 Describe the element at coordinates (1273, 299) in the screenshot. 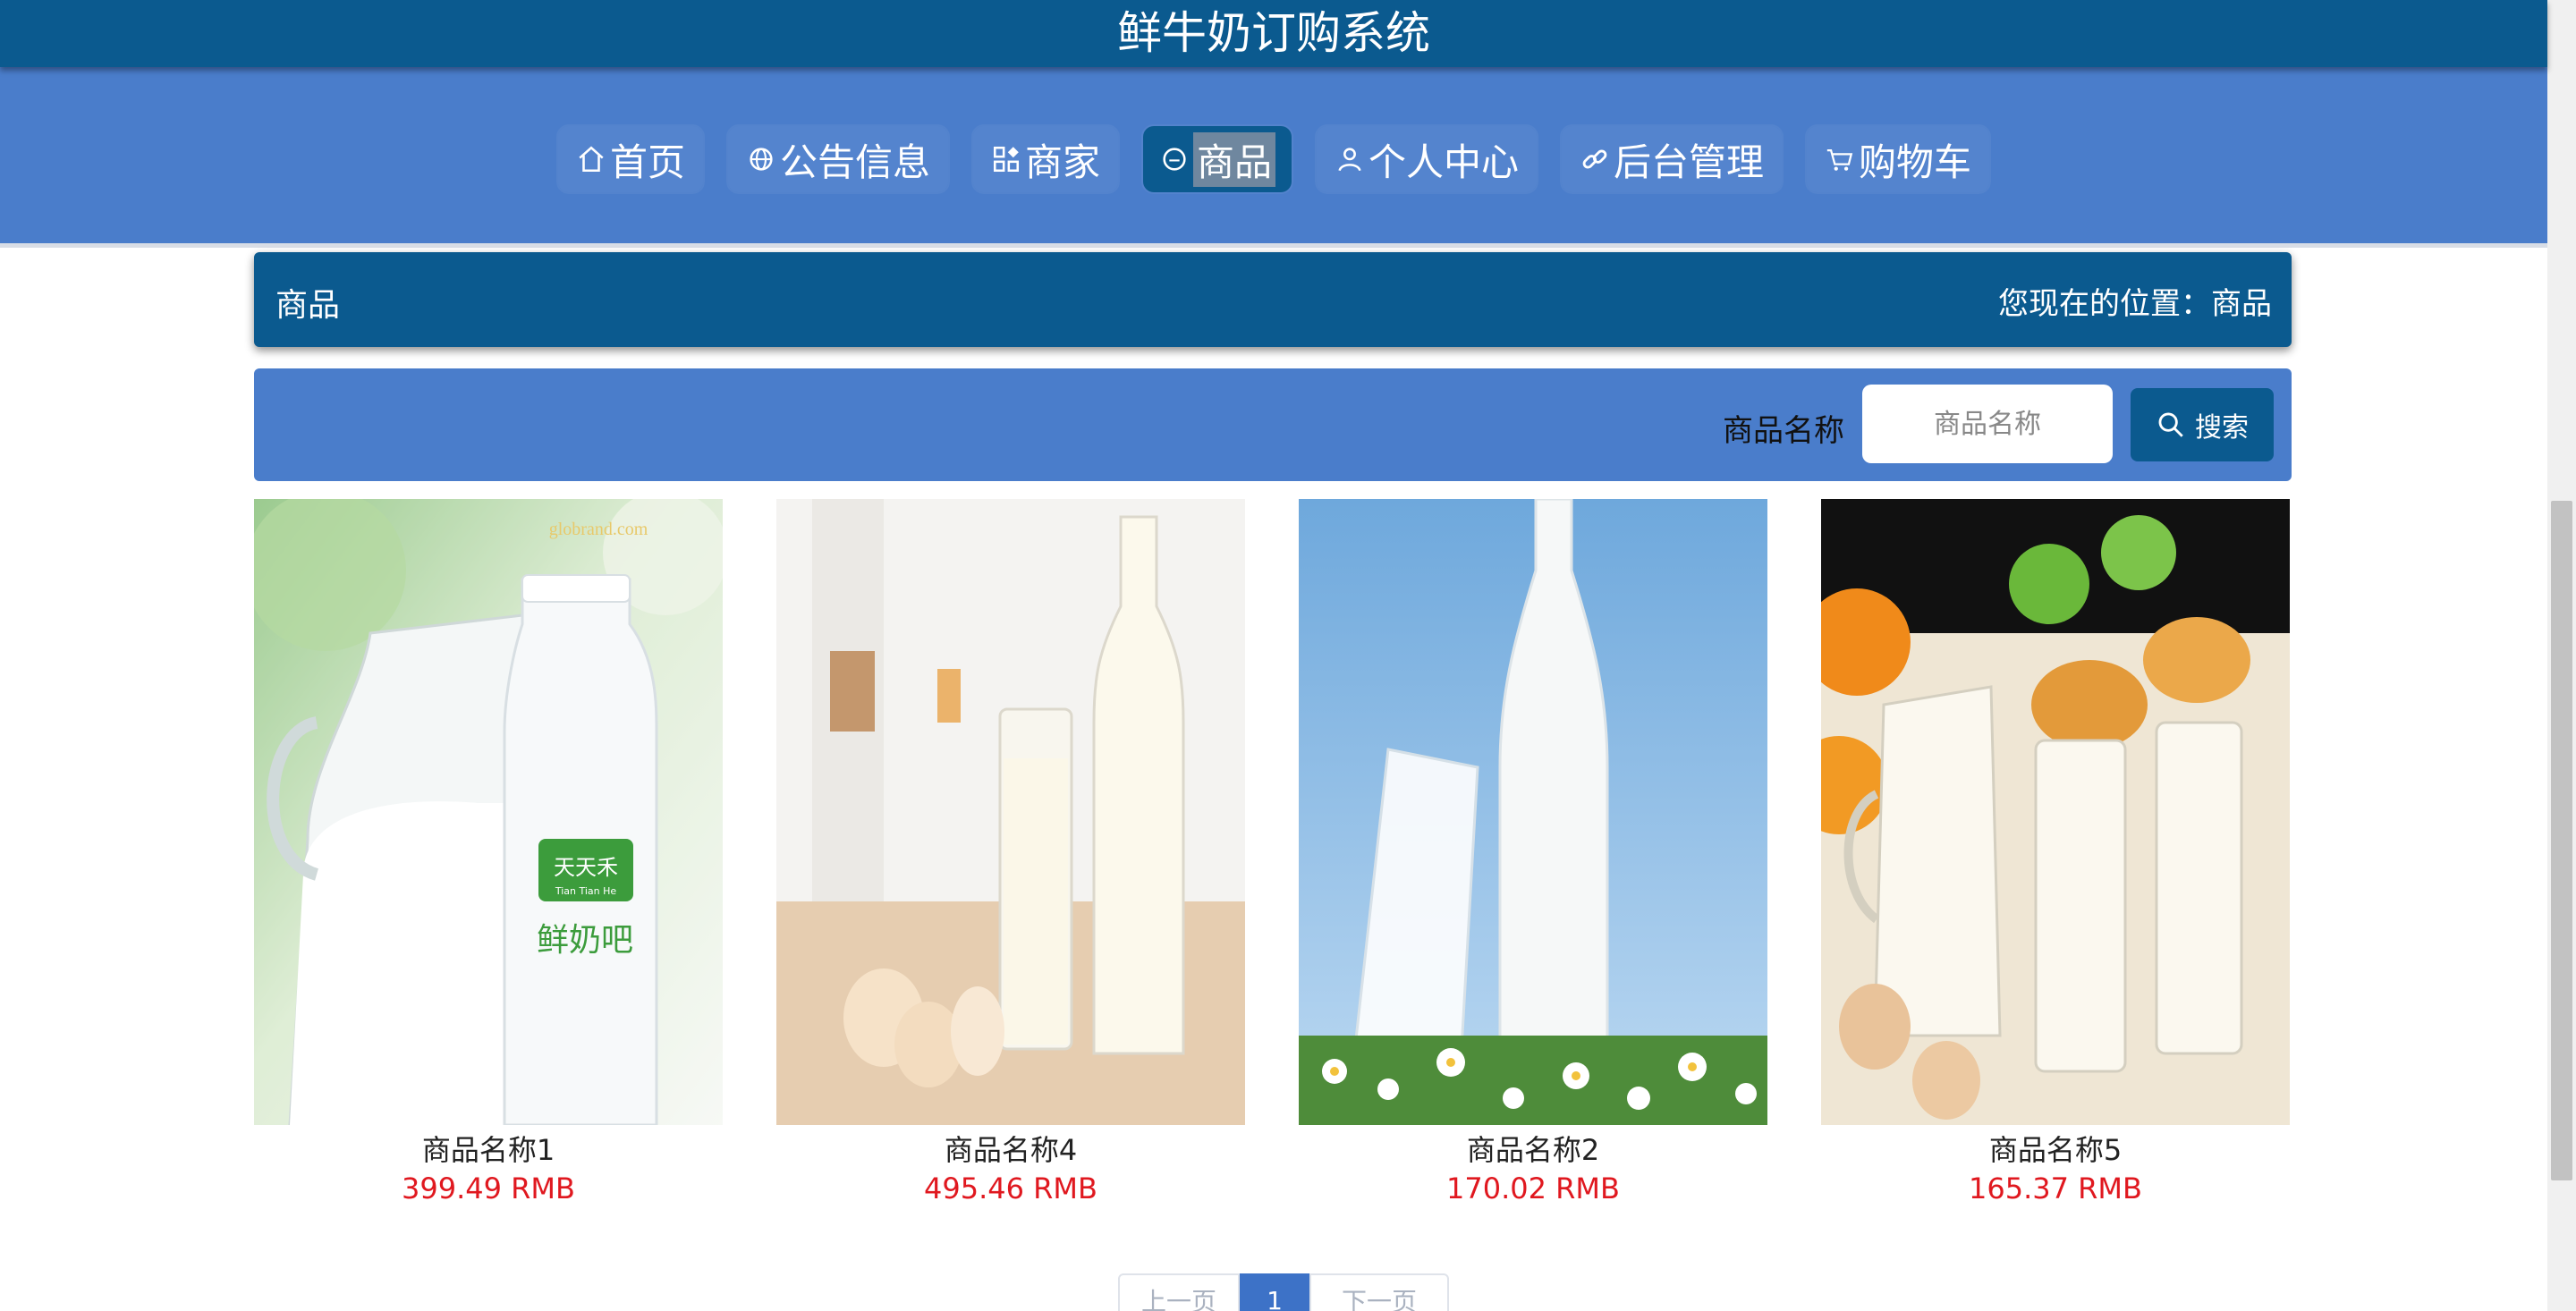

I see `breadcrumb: 商品 您现在的位置：商品` at that location.